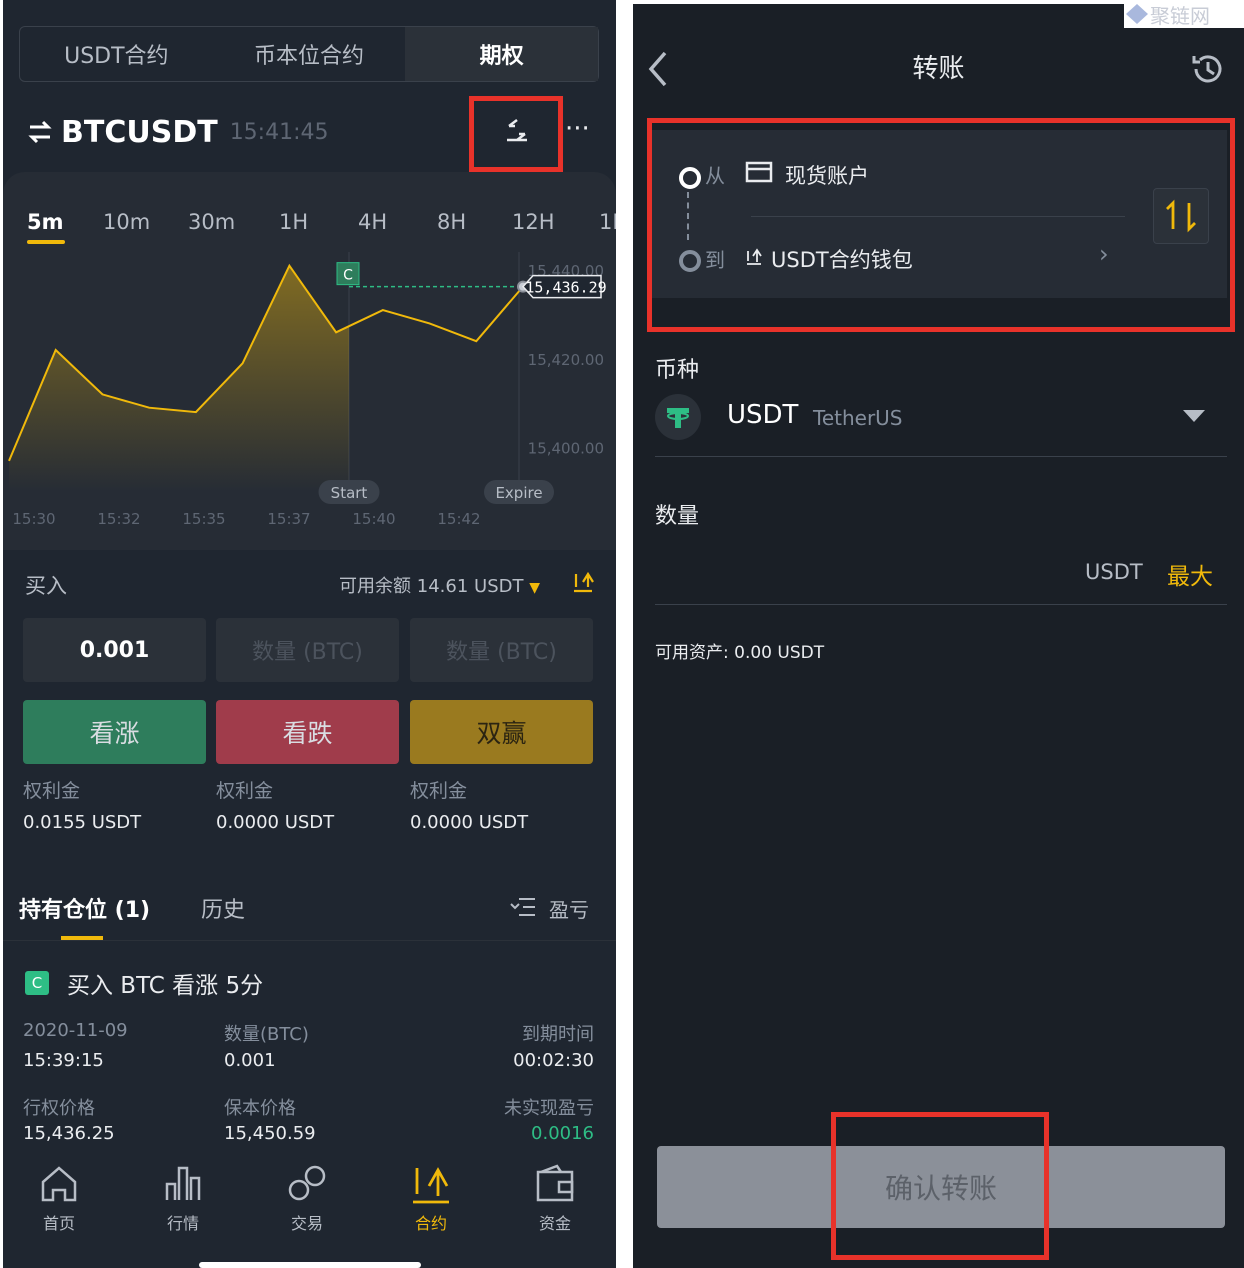 The width and height of the screenshot is (1244, 1268). I want to click on max-button: 最大, so click(1190, 574).